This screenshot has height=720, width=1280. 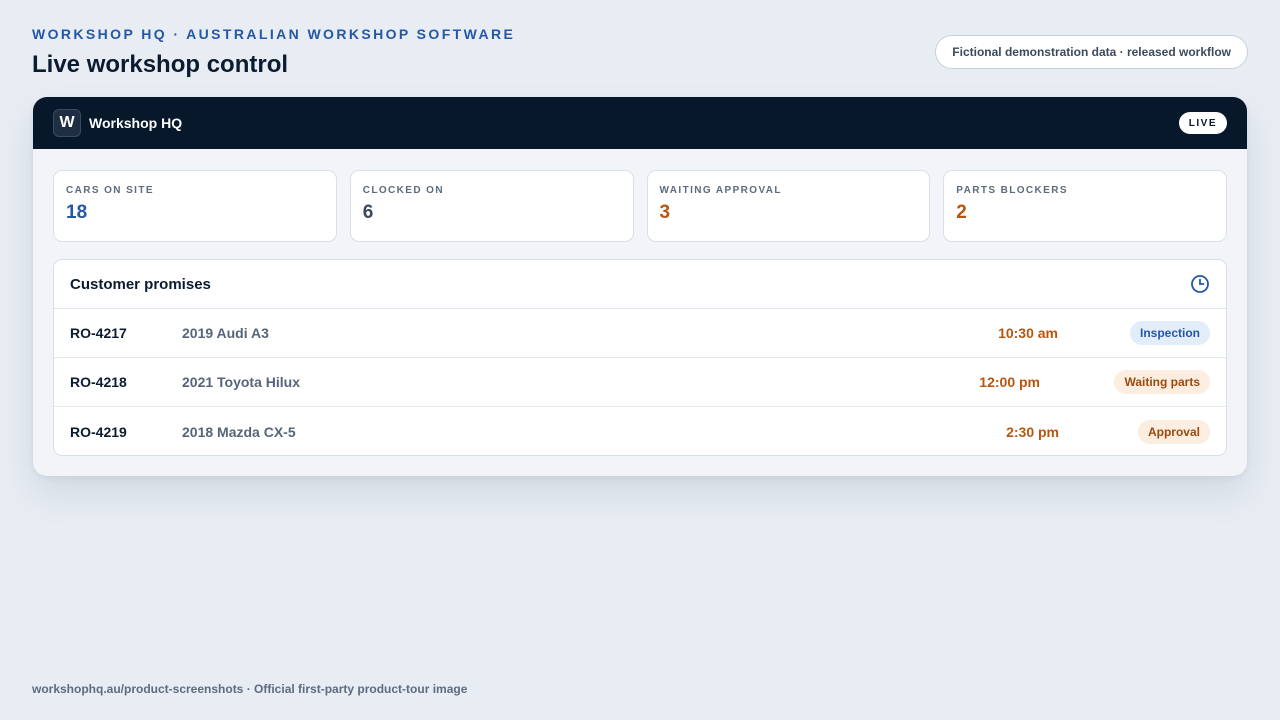 What do you see at coordinates (140, 284) in the screenshot?
I see `panel-title: Customer promises` at bounding box center [140, 284].